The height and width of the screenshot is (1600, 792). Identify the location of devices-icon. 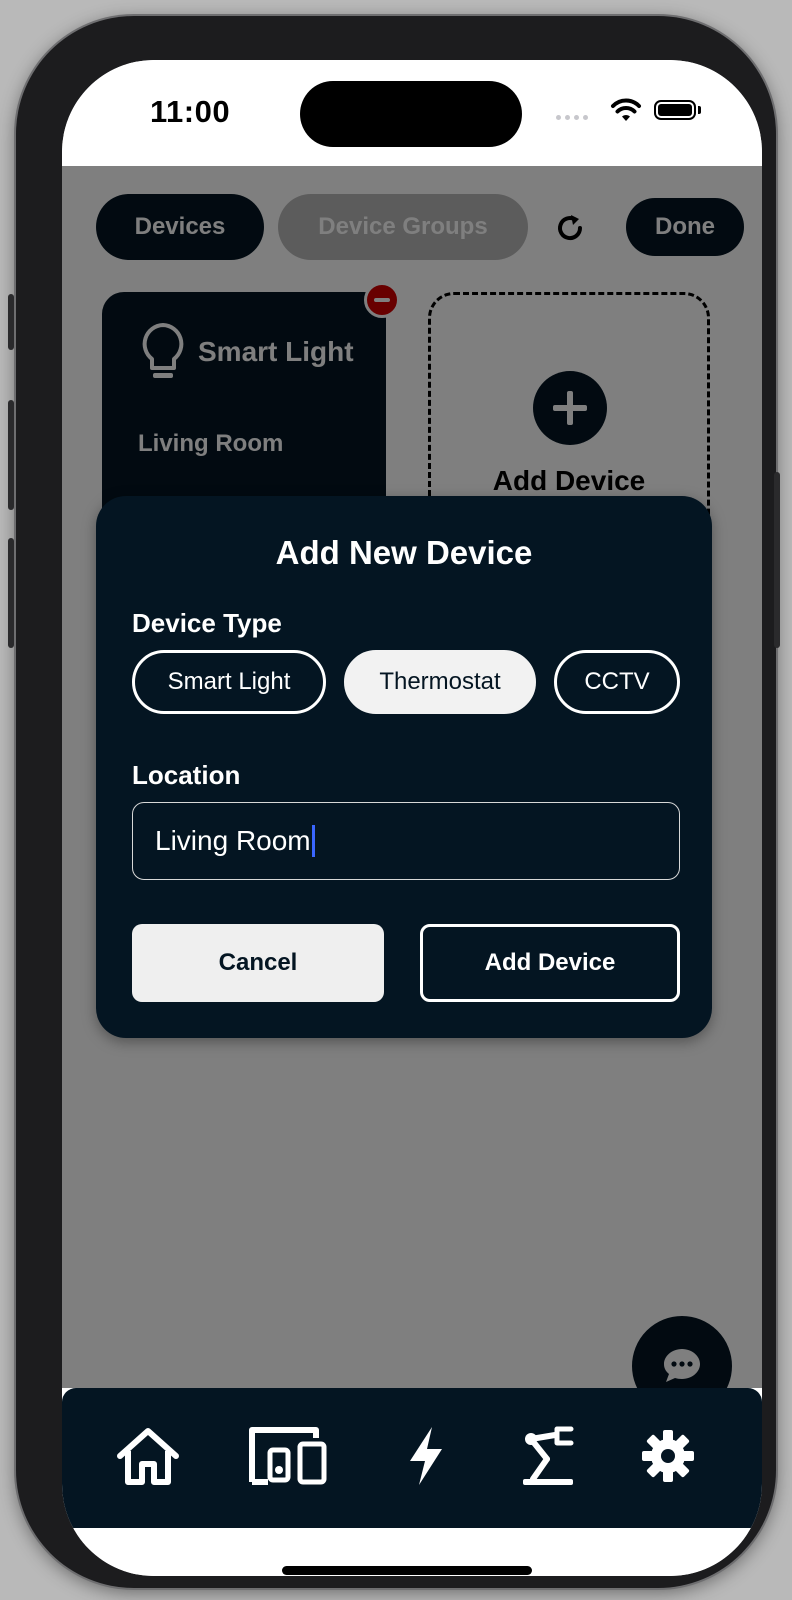
(288, 1456).